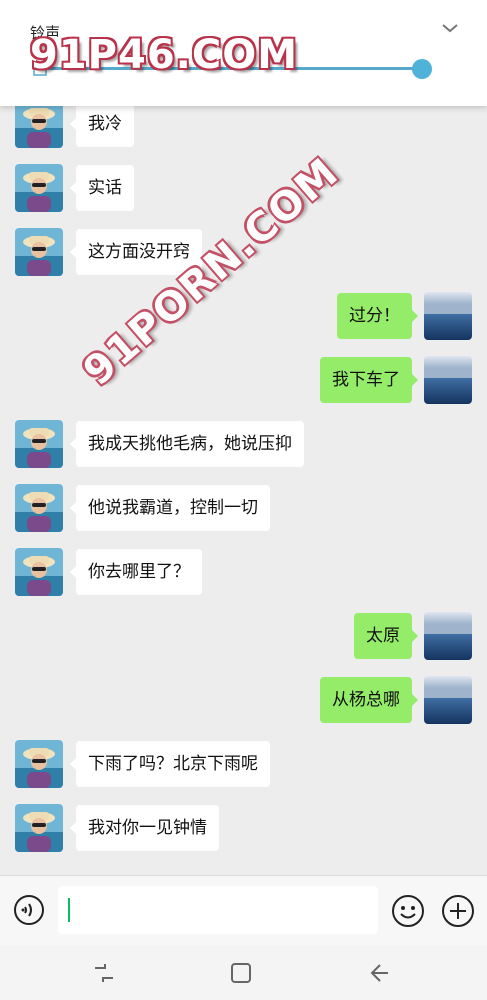 This screenshot has width=487, height=1000. I want to click on input-bar, so click(243, 910).